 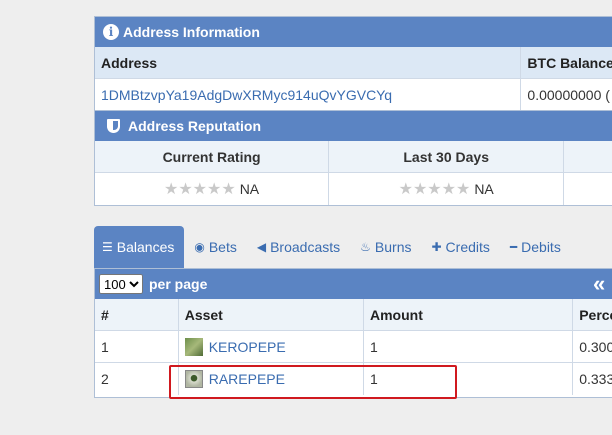 I want to click on tab-label: Burns, so click(x=393, y=247).